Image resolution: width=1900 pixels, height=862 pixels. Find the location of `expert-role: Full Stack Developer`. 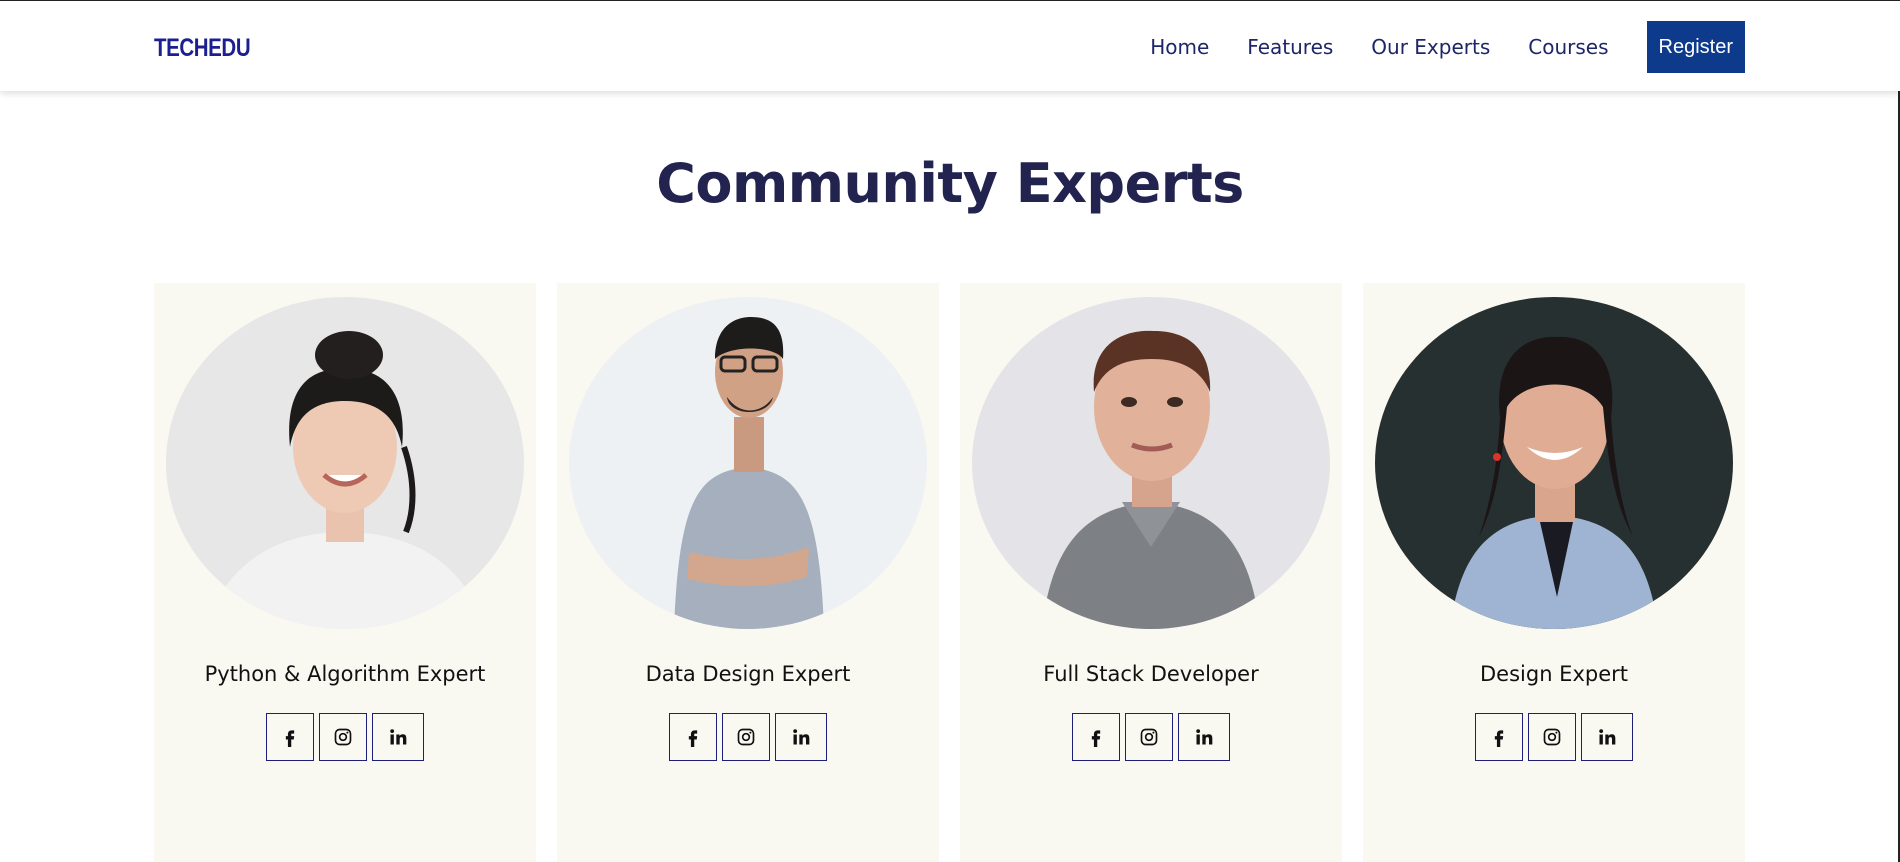

expert-role: Full Stack Developer is located at coordinates (1151, 674).